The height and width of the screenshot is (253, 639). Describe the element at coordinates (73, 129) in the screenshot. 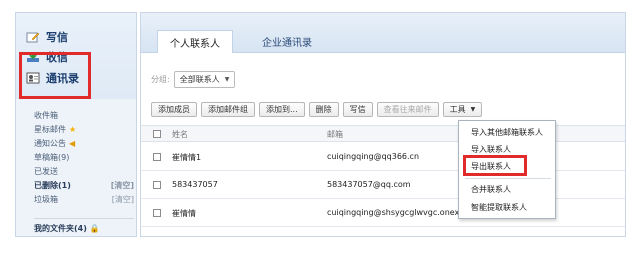

I see `star-icon: ★` at that location.